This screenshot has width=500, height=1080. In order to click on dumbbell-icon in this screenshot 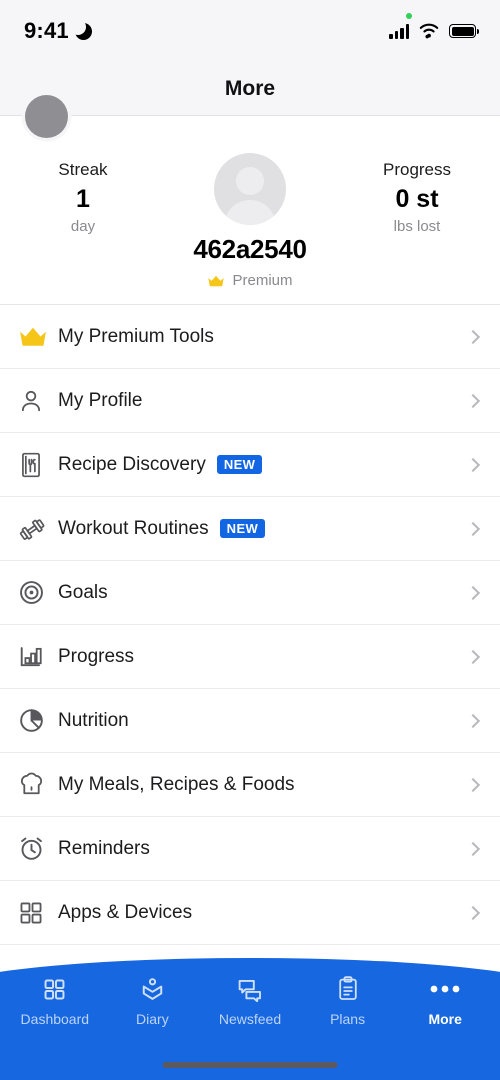, I will do `click(38, 529)`.